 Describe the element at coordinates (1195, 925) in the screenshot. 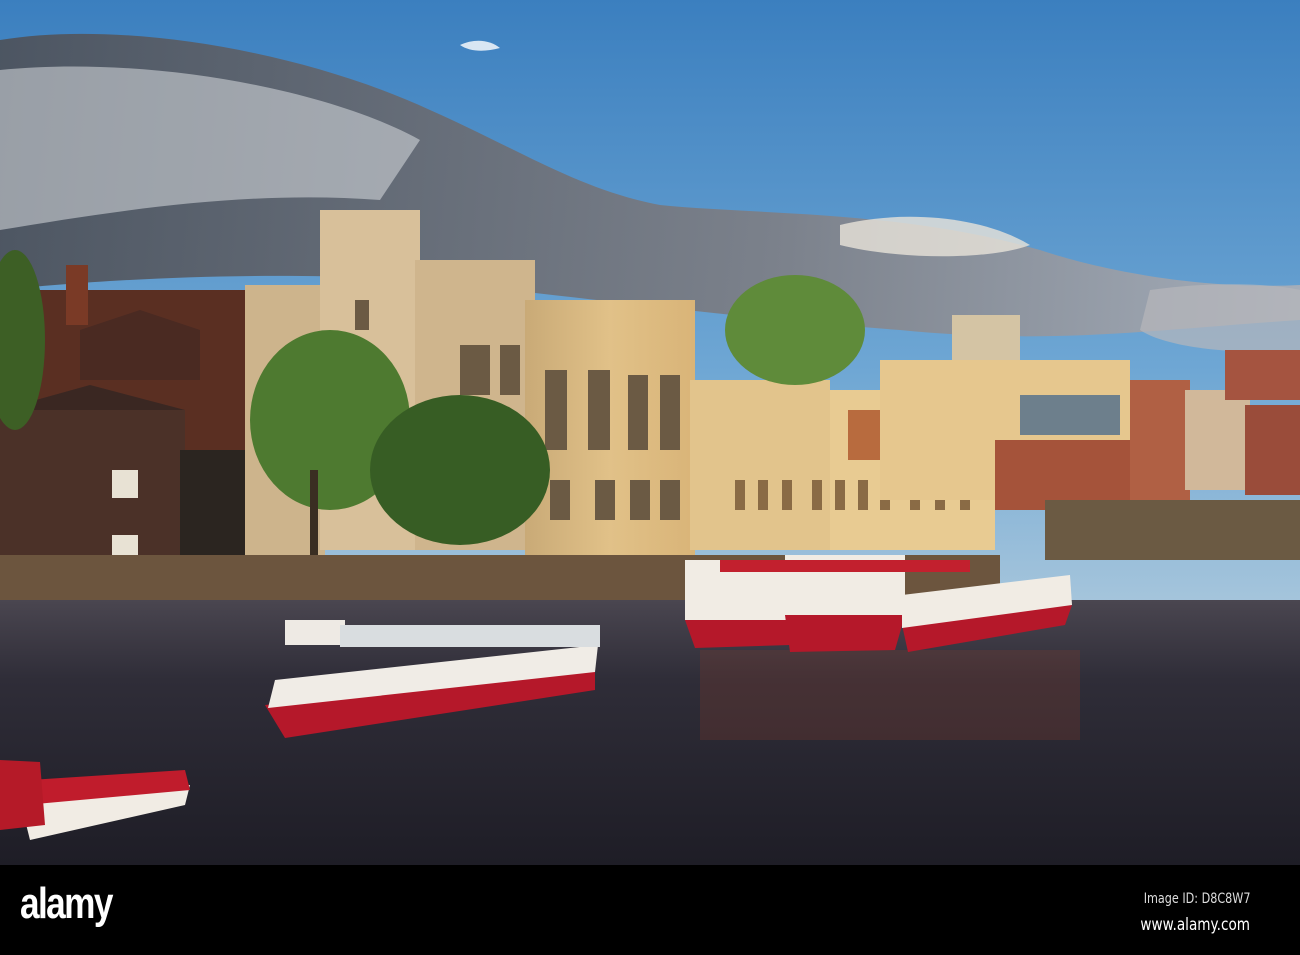

I see `site-url: www.alamy.com` at that location.